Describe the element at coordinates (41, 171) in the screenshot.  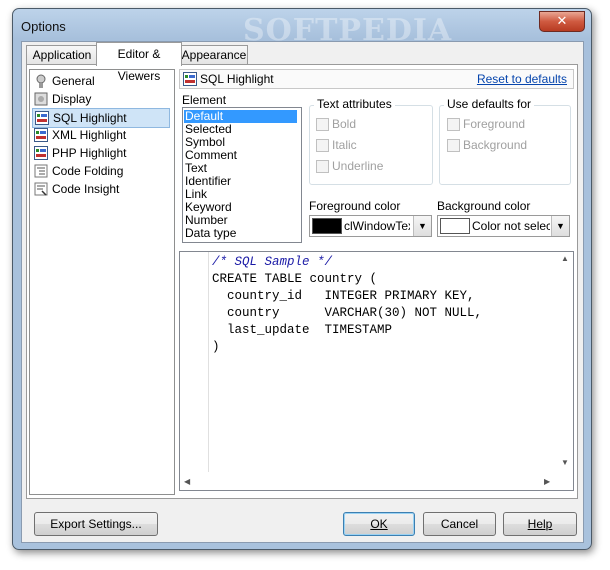
I see `code-folding-icon` at that location.